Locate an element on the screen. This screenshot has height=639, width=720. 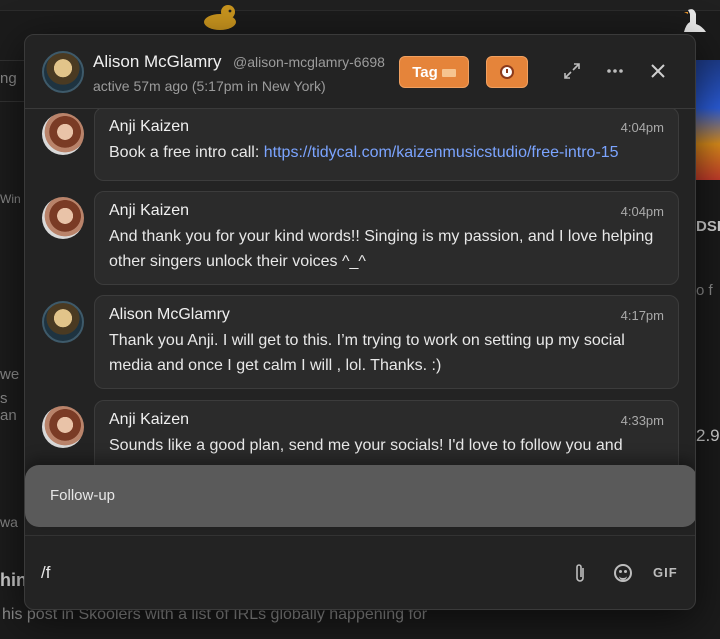
tag-button: Tag is located at coordinates (434, 72).